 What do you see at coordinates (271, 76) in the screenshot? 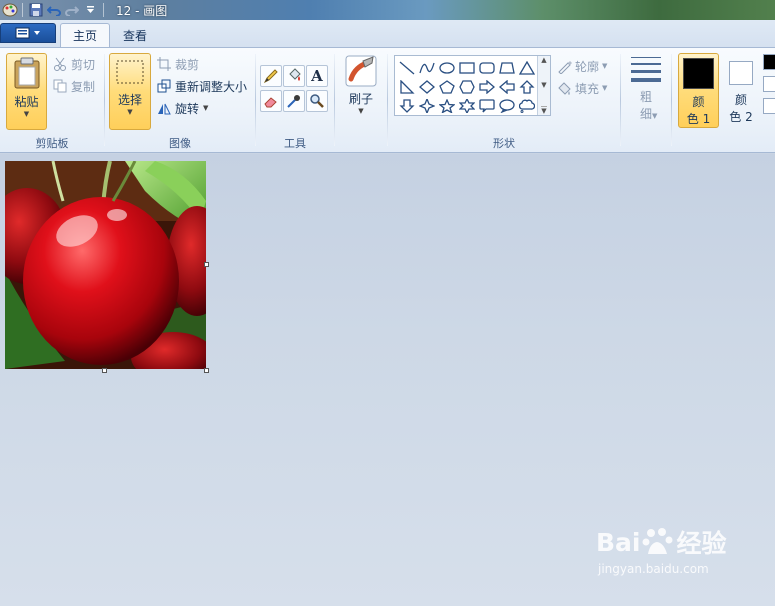
I see `pencil-icon` at bounding box center [271, 76].